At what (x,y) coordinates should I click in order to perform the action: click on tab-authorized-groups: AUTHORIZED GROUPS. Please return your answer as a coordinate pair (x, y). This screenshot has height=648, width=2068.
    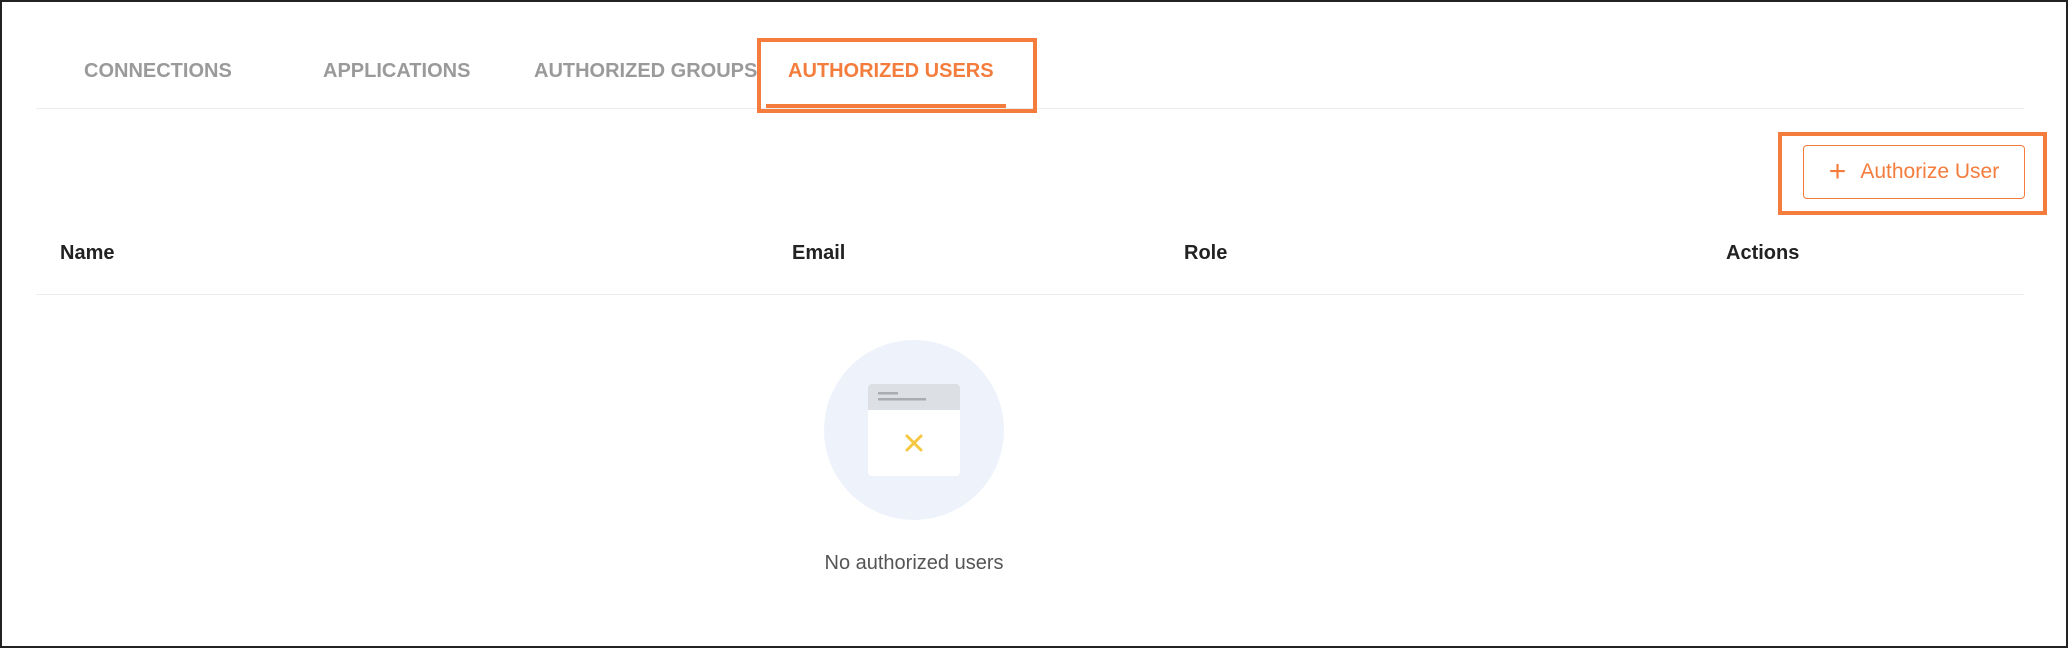
    Looking at the image, I should click on (645, 71).